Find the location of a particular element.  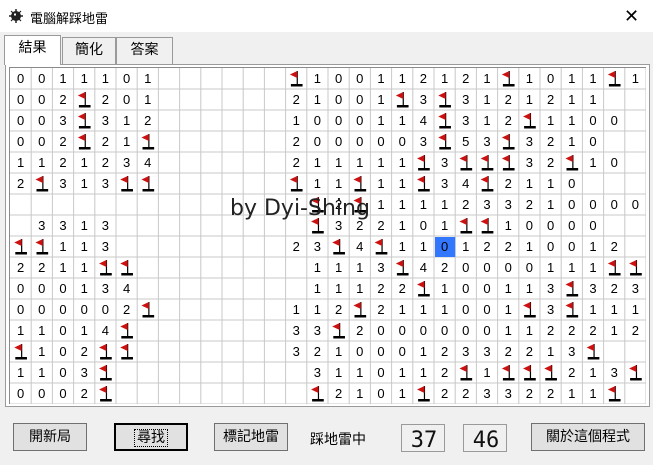

tab-result: 結果 is located at coordinates (32, 50).